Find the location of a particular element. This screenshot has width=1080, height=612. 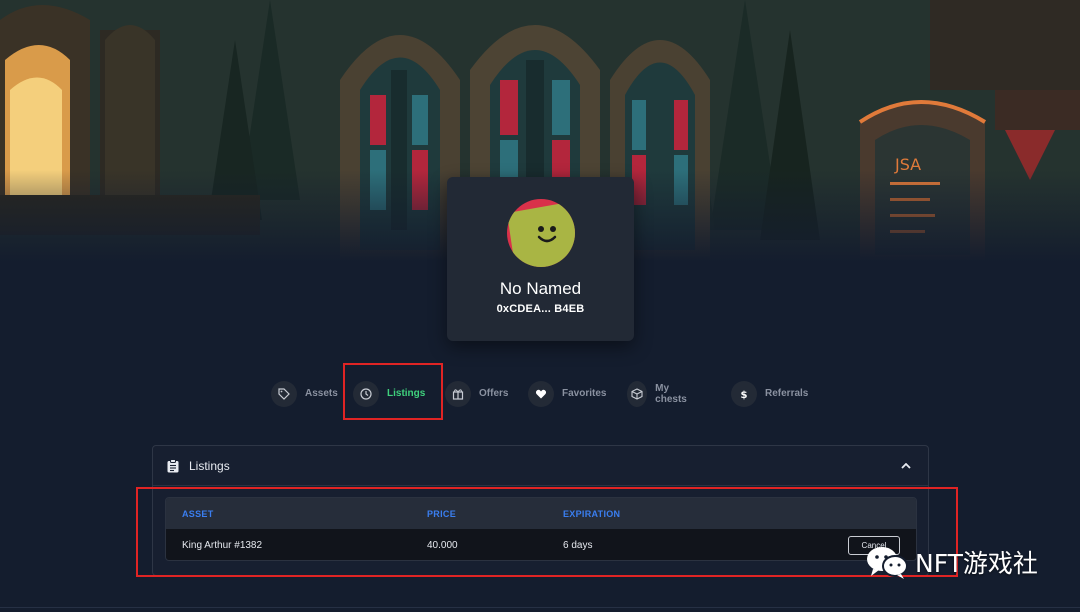

dollar-icon: $ is located at coordinates (744, 393).